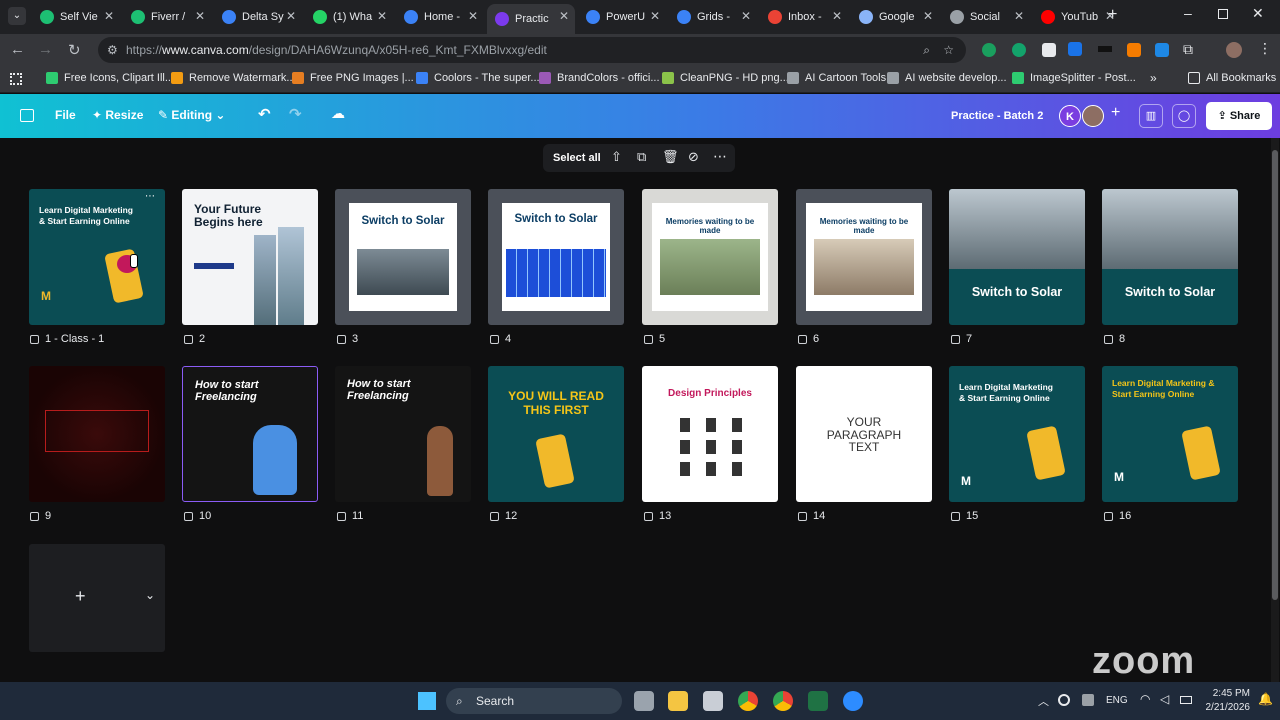 The width and height of the screenshot is (1280, 720). Describe the element at coordinates (1275, 375) in the screenshot. I see `scrollbar-thumb` at that location.